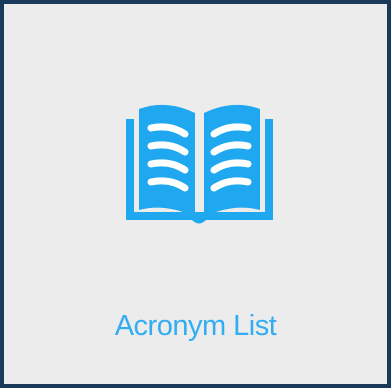  What do you see at coordinates (199, 162) in the screenshot?
I see `open-book-icon` at bounding box center [199, 162].